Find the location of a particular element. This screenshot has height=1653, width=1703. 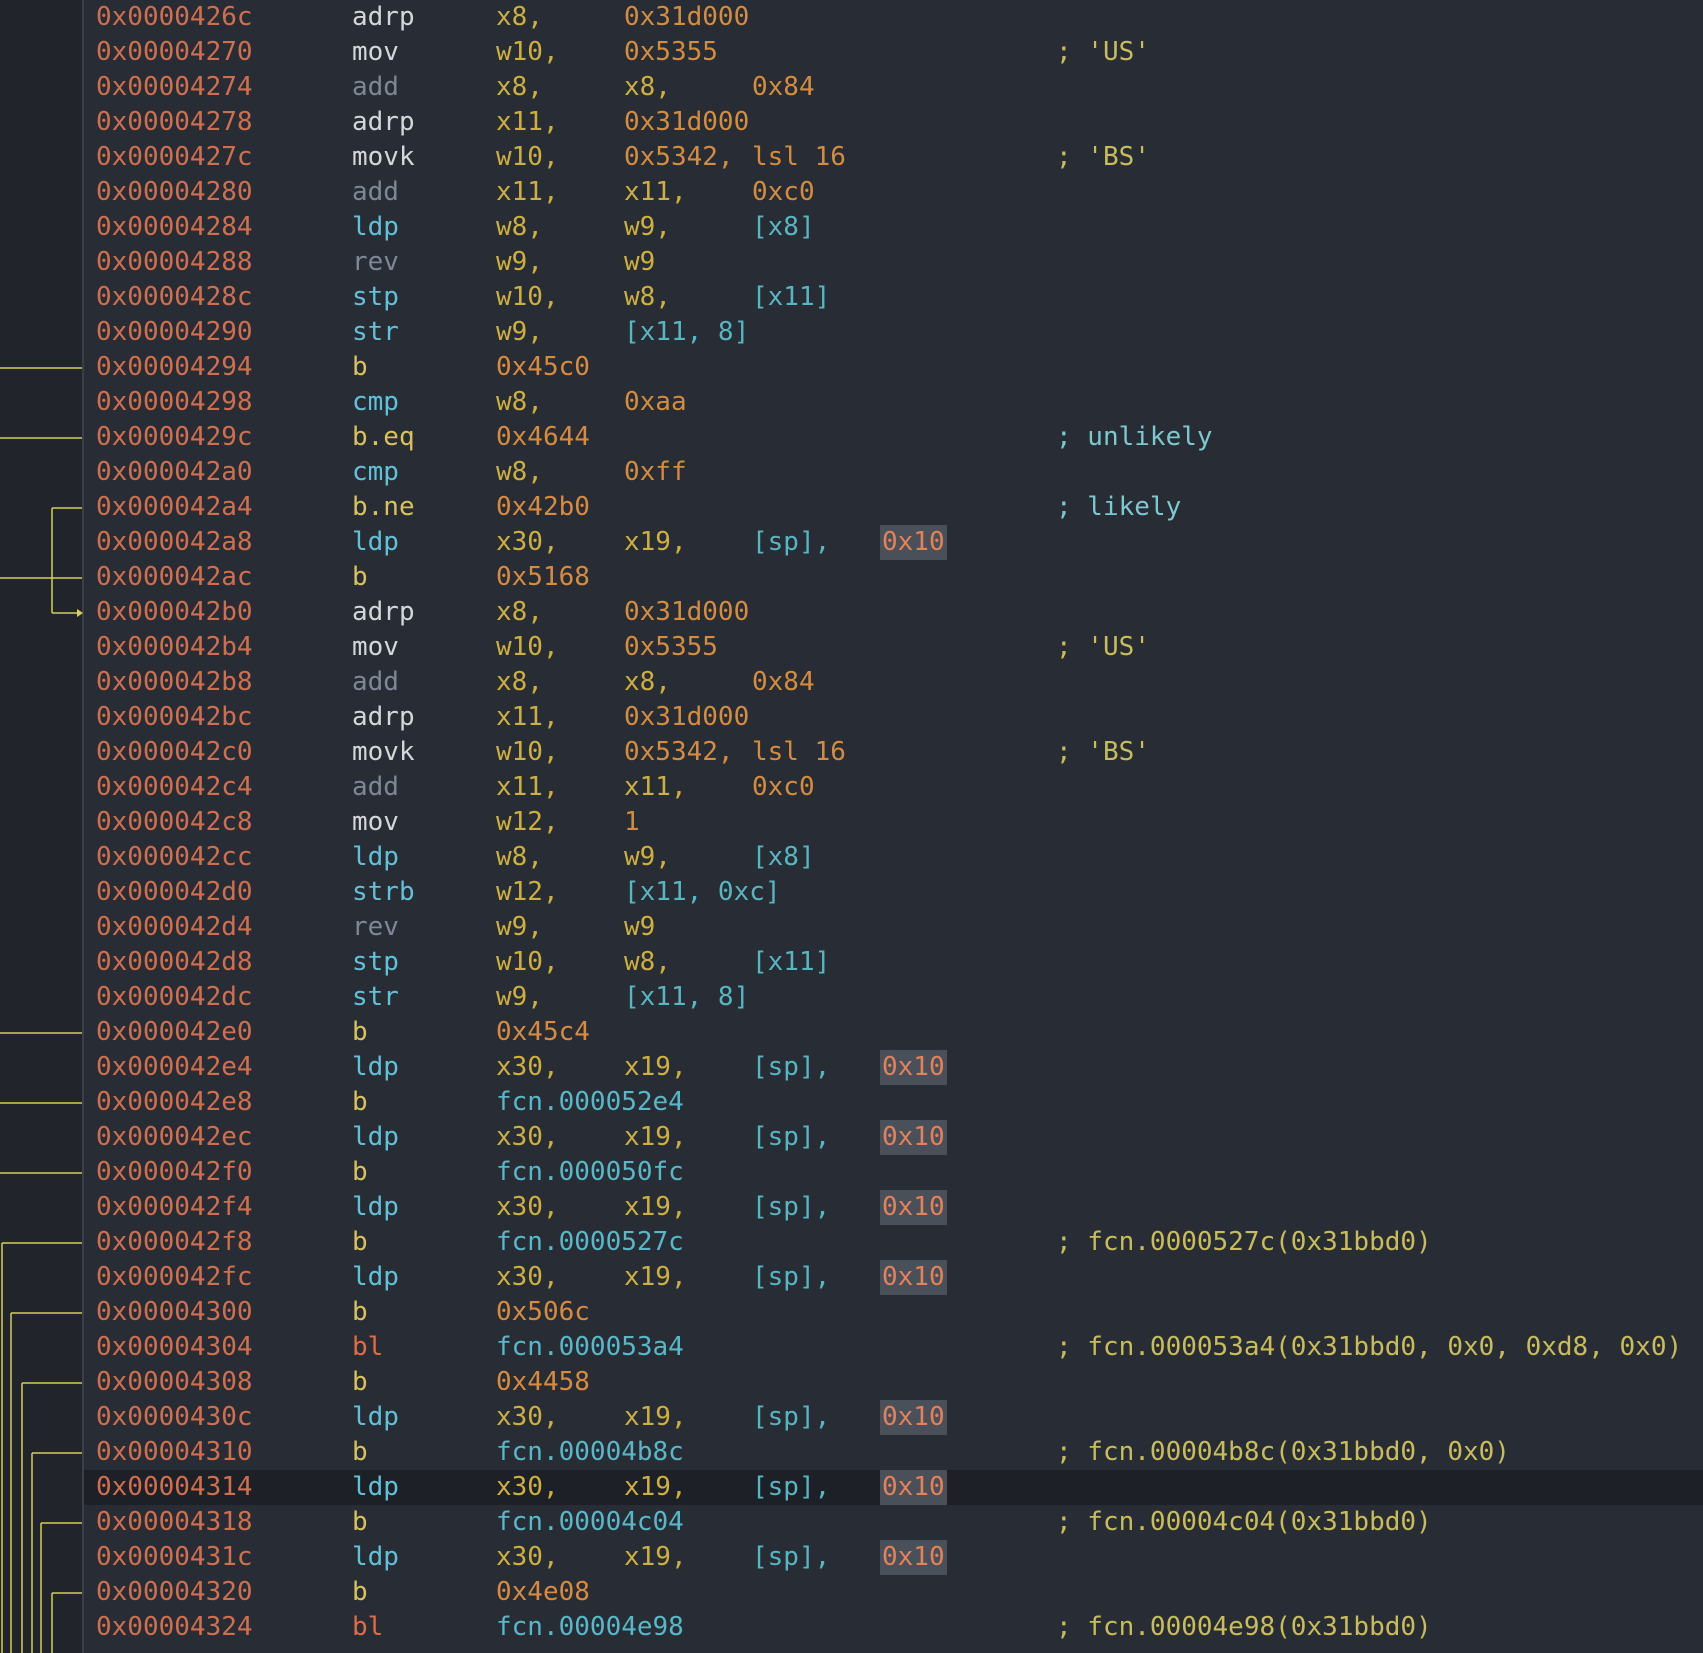

mnemonic: b.eq is located at coordinates (383, 437).